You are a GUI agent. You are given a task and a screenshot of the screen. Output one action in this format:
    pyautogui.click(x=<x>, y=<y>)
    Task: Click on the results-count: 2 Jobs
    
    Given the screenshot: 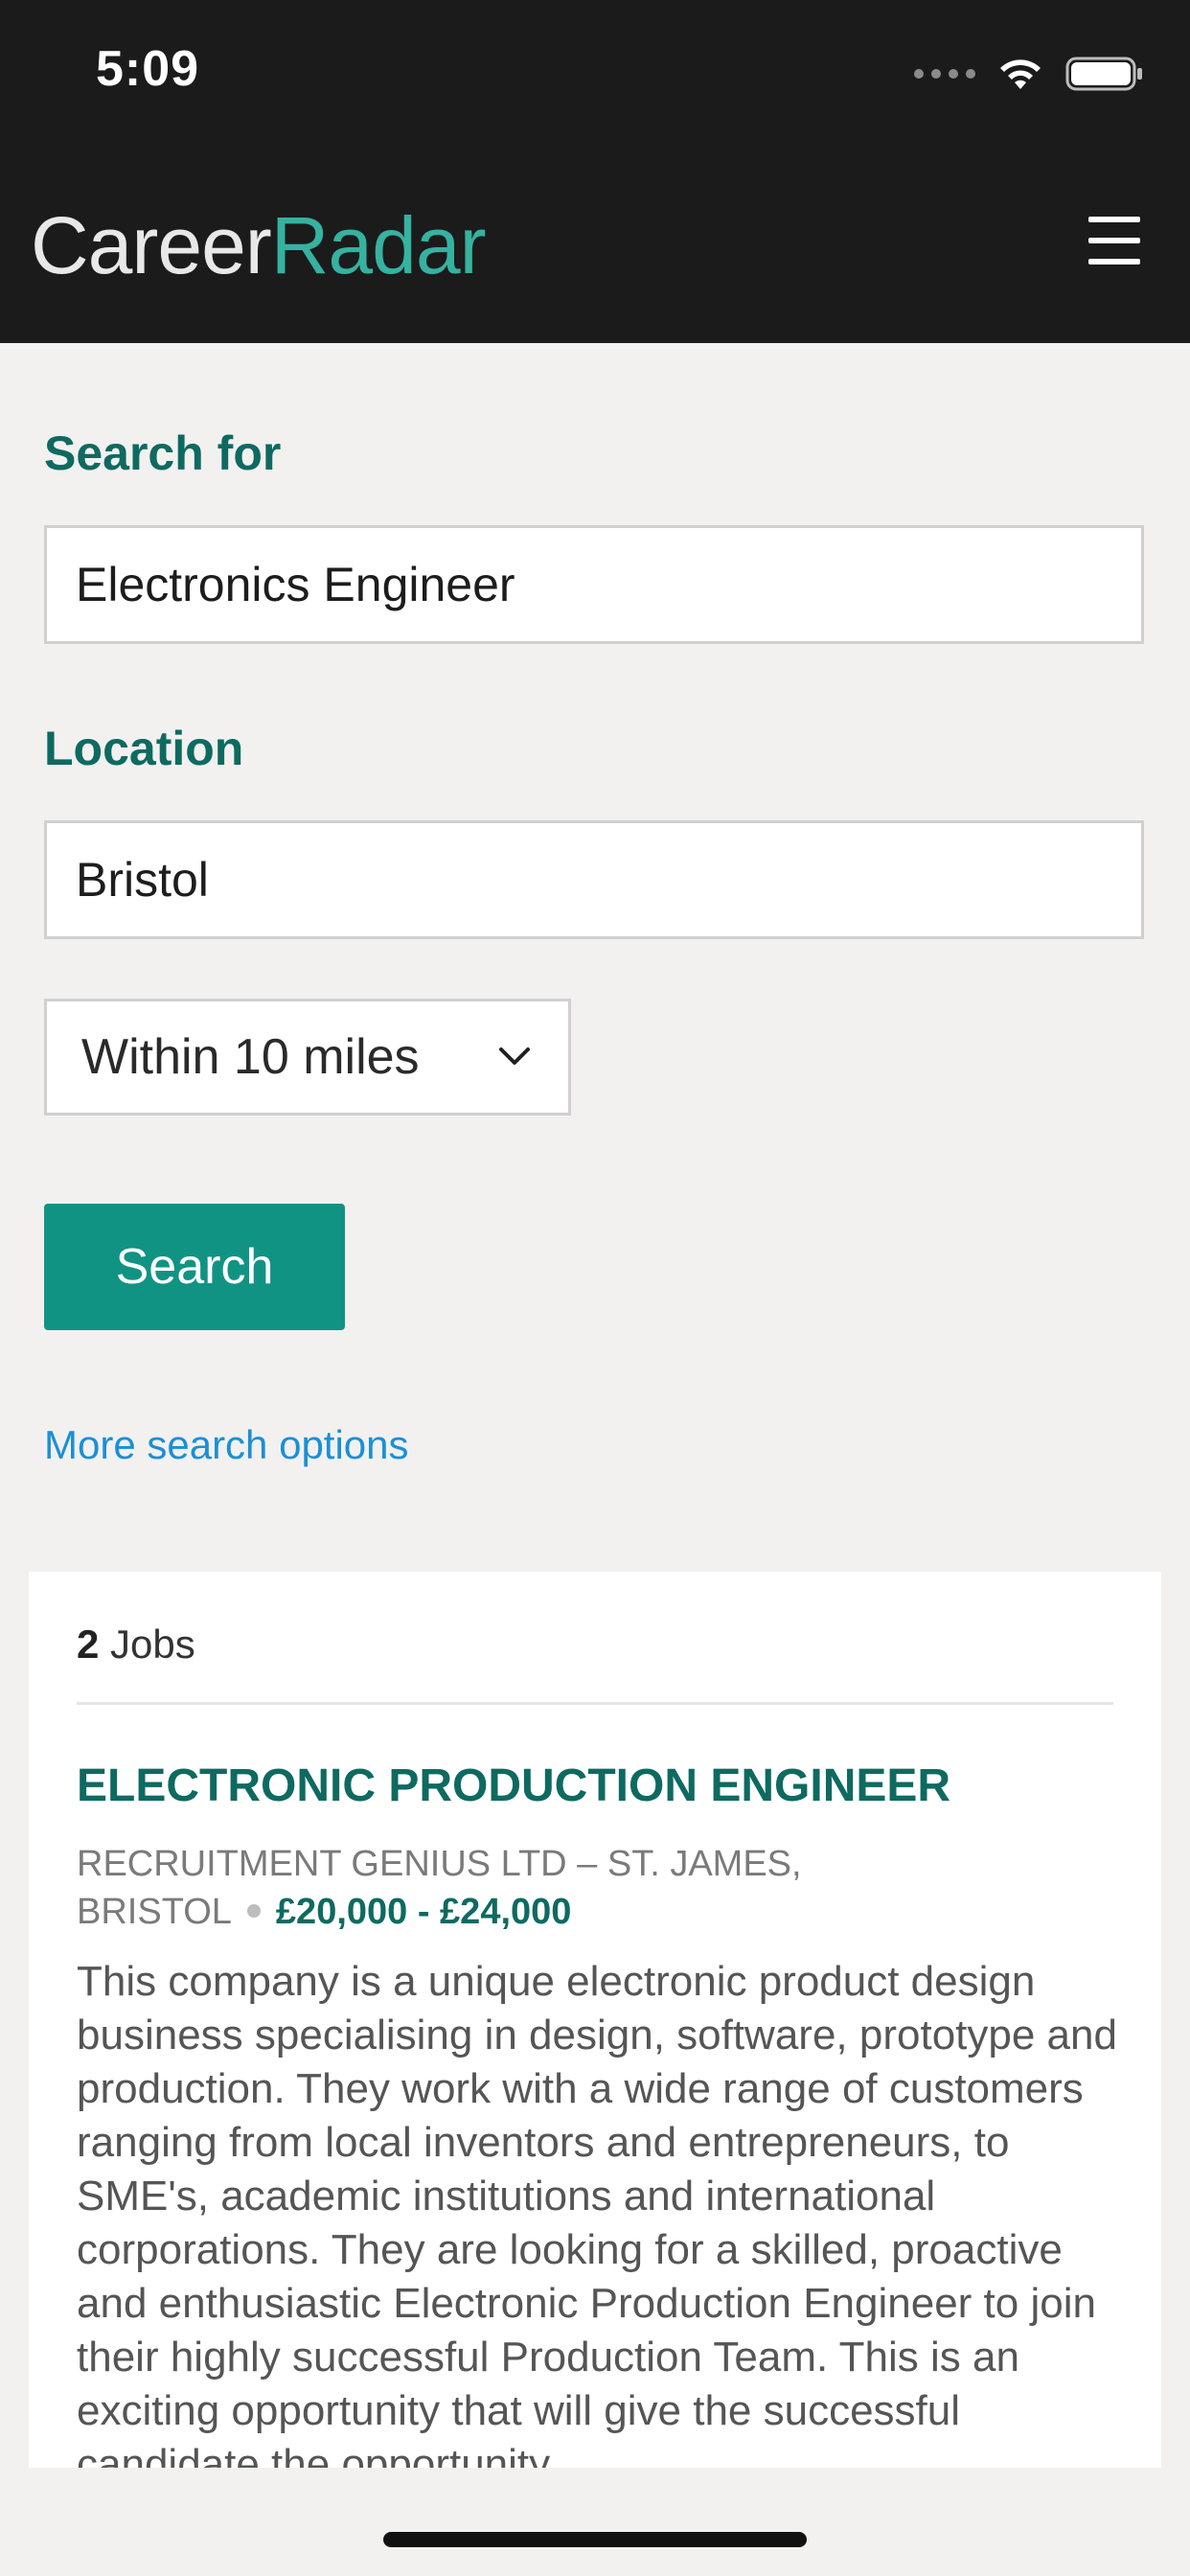 What is the action you would take?
    pyautogui.click(x=136, y=1645)
    